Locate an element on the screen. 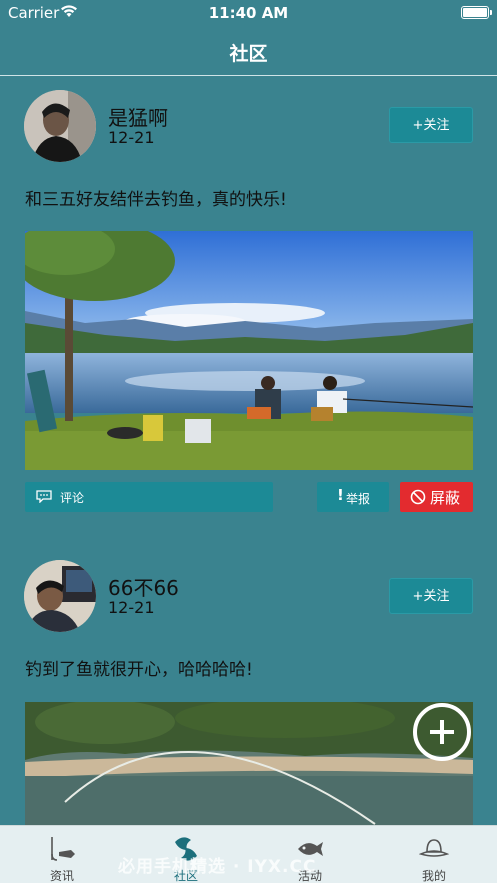 This screenshot has height=883, width=497. status-bar: Carrier 11:40 AM is located at coordinates (248, 13).